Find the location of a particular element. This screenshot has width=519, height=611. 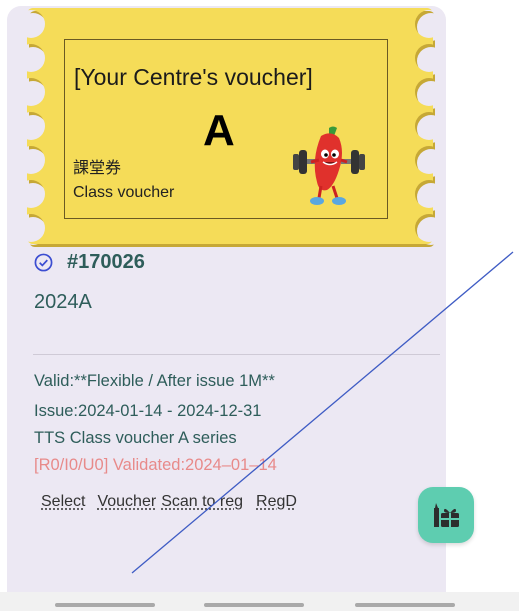

gift-icon is located at coordinates (446, 515).